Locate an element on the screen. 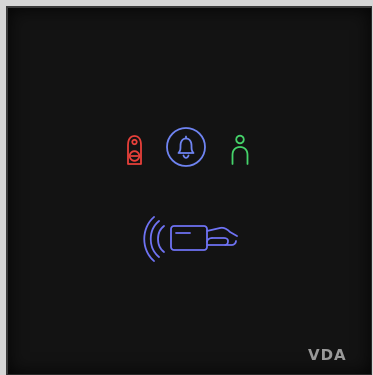  brand-logo: VDA is located at coordinates (327, 355).